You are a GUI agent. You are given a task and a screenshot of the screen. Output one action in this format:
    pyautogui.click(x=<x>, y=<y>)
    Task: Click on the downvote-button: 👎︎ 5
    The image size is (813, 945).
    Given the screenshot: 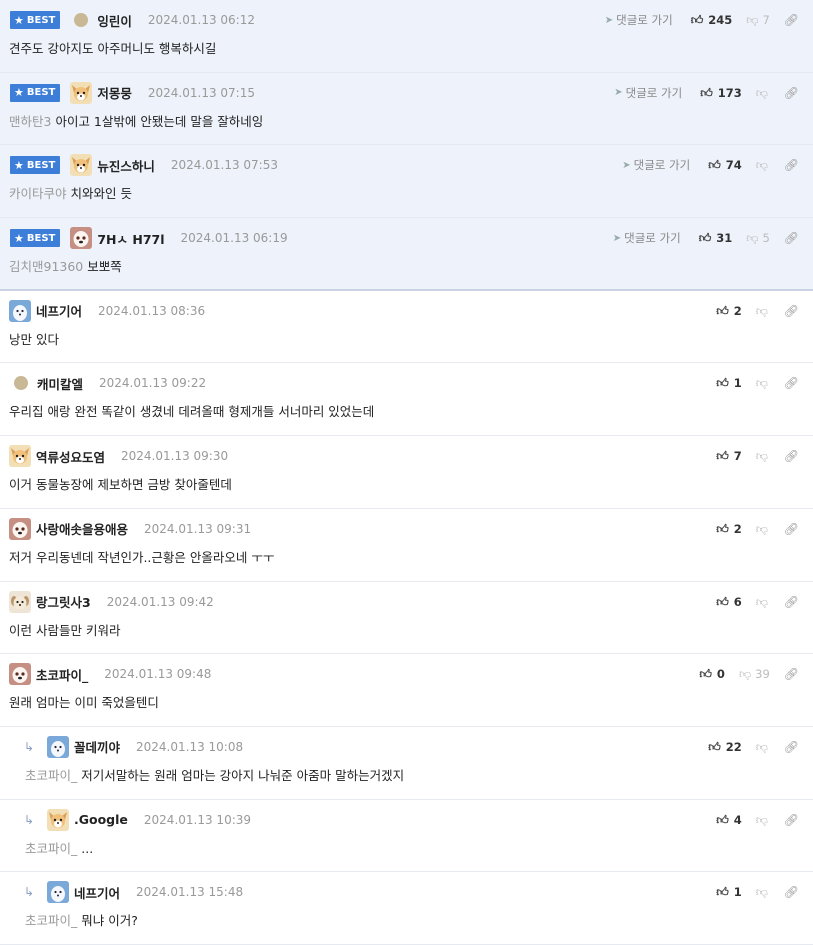 What is the action you would take?
    pyautogui.click(x=758, y=238)
    